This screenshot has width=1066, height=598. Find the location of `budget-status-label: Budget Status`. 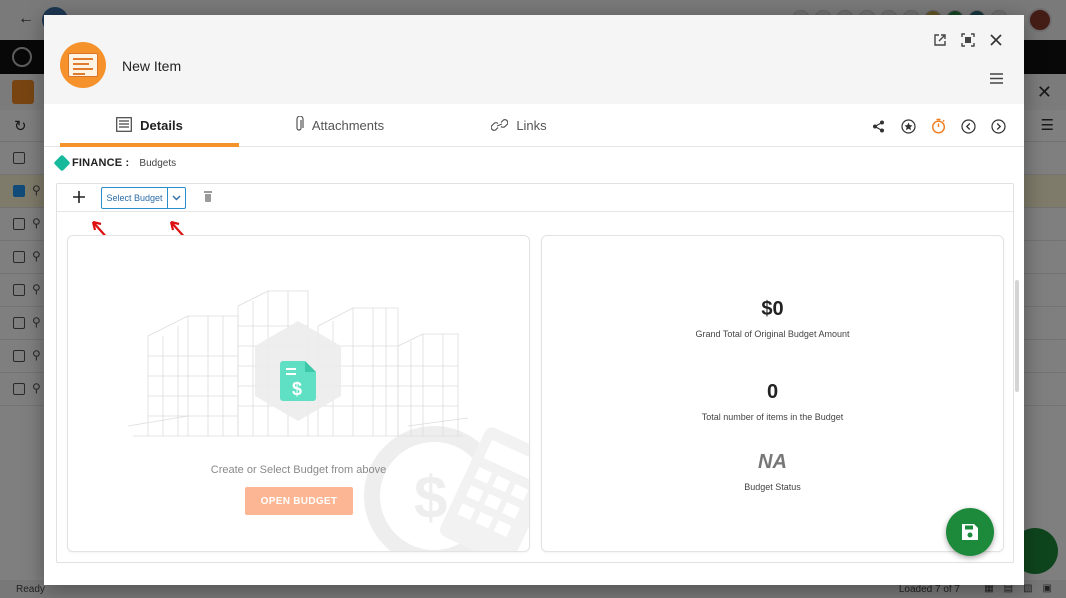

budget-status-label: Budget Status is located at coordinates (772, 487).